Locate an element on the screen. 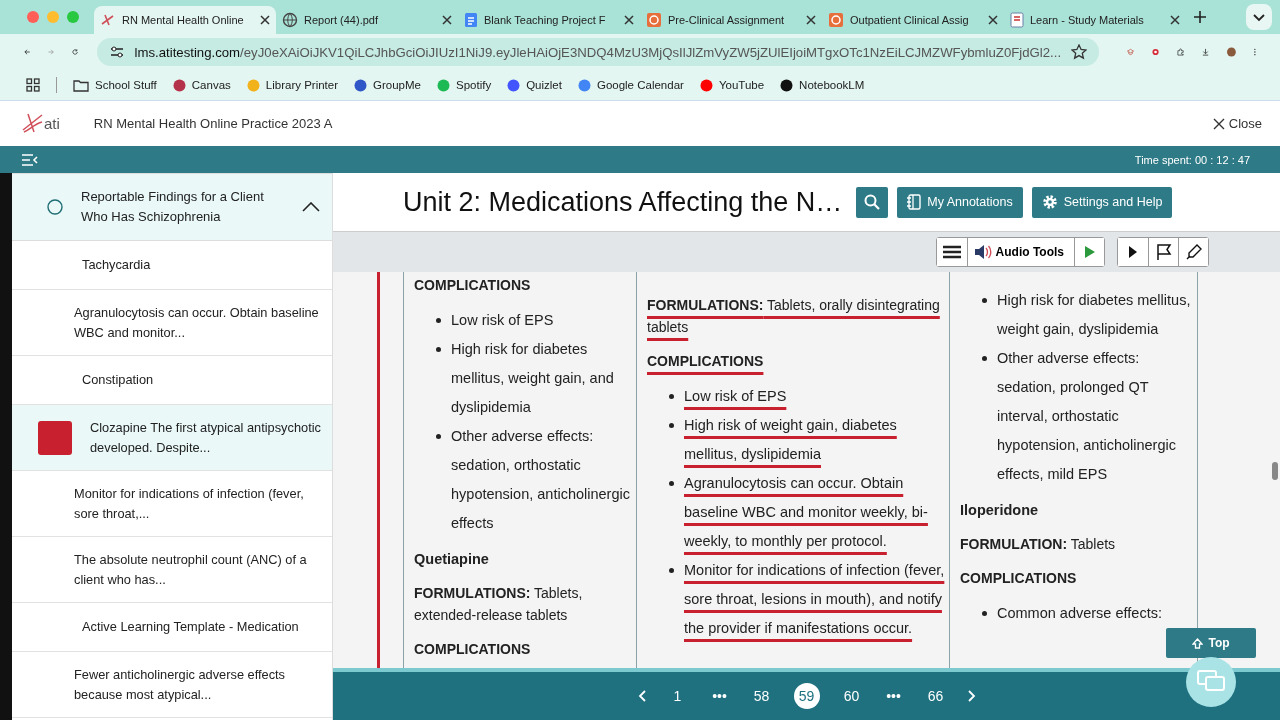 Image resolution: width=1280 pixels, height=720 pixels. tab-search-icon is located at coordinates (1259, 17).